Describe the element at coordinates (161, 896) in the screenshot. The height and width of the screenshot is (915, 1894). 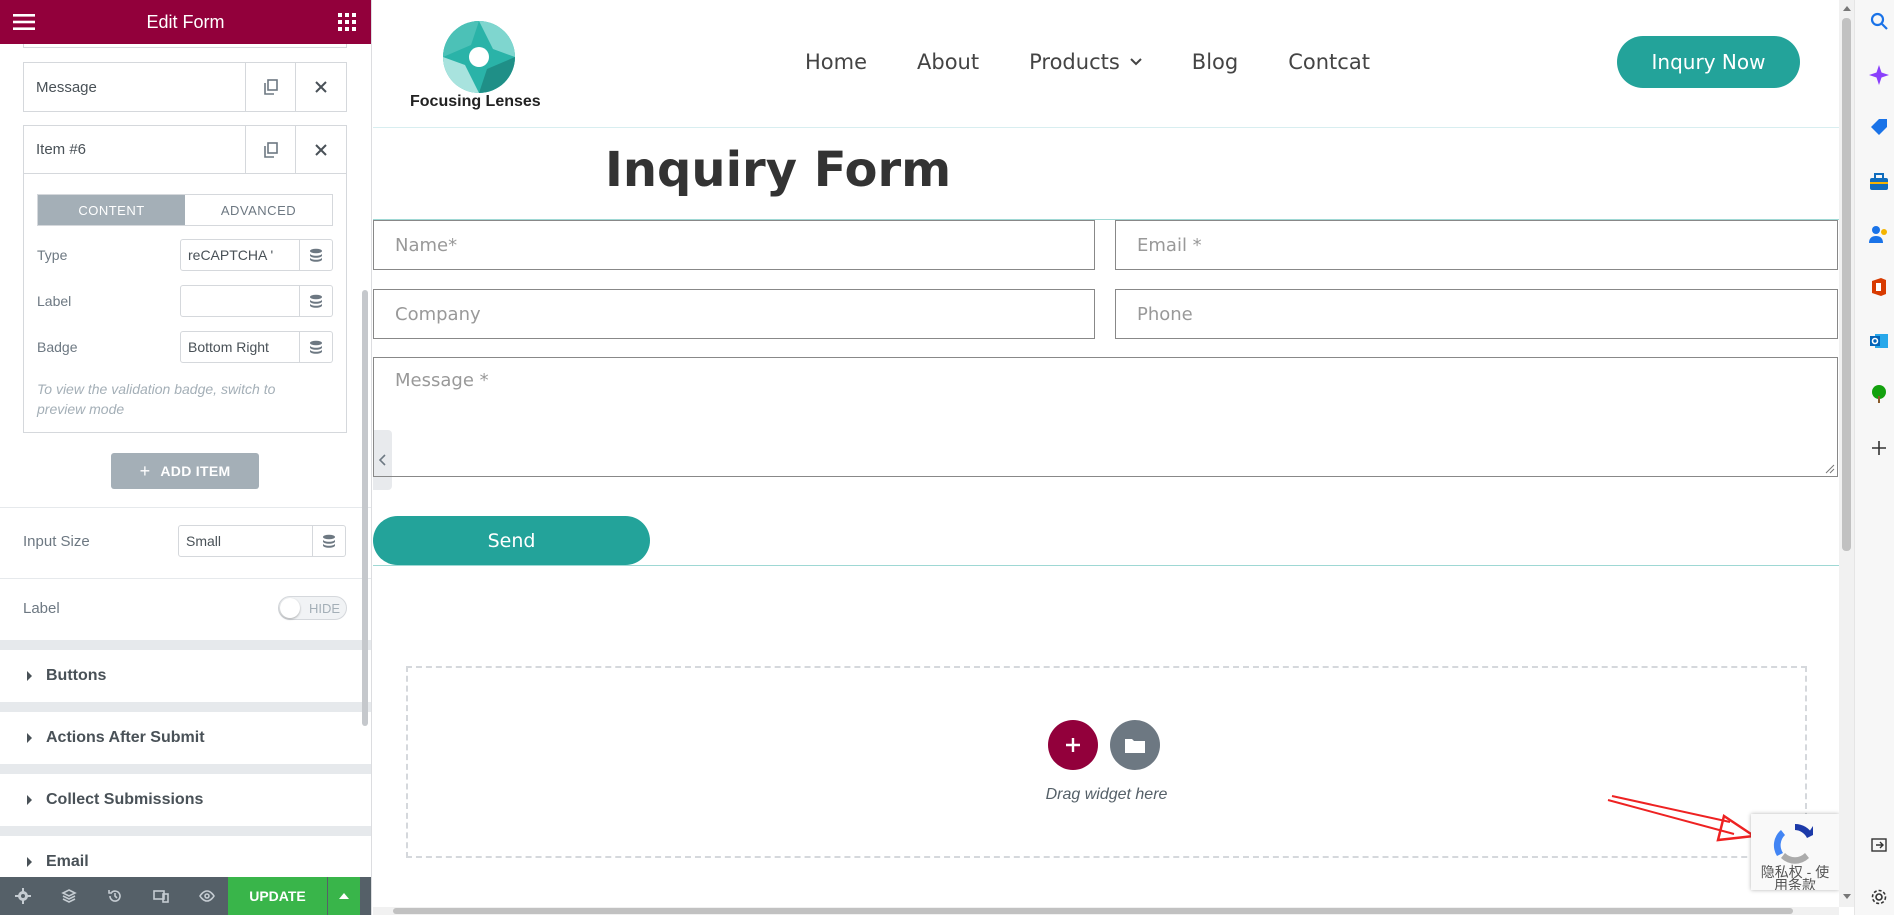
I see `responsive-mode-icon` at that location.